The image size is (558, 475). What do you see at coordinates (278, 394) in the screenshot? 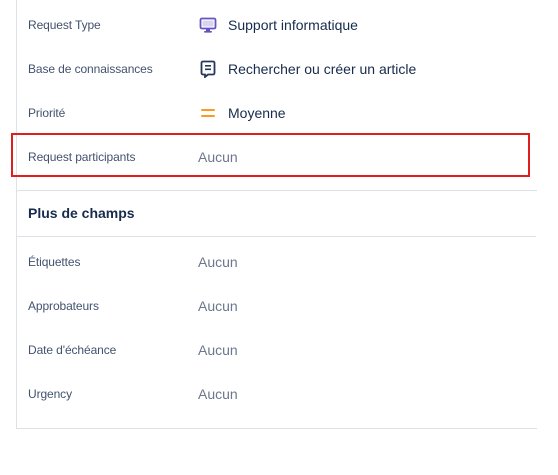
I see `field-urgency: Urgency Aucun` at bounding box center [278, 394].